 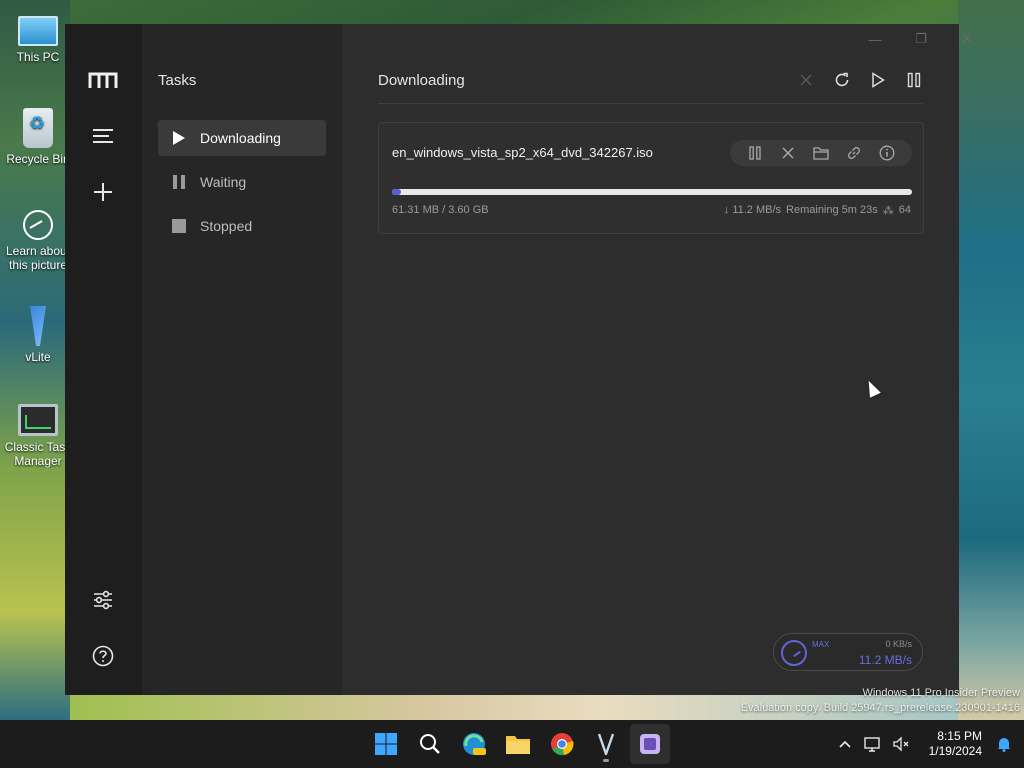 I want to click on speedometer-icon, so click(x=794, y=653).